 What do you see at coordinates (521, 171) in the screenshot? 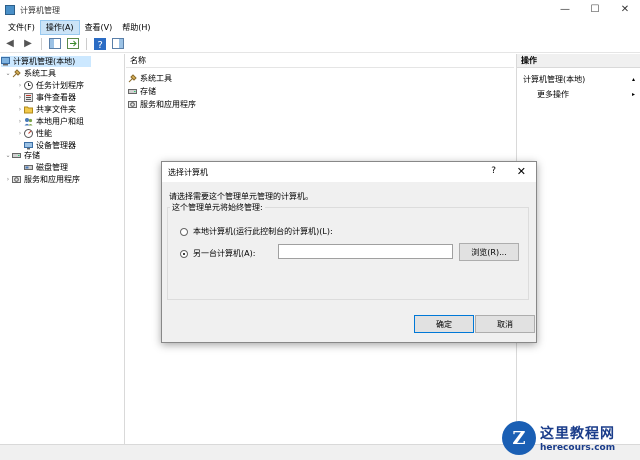
I see `dialog-close-button: ✕` at bounding box center [521, 171].